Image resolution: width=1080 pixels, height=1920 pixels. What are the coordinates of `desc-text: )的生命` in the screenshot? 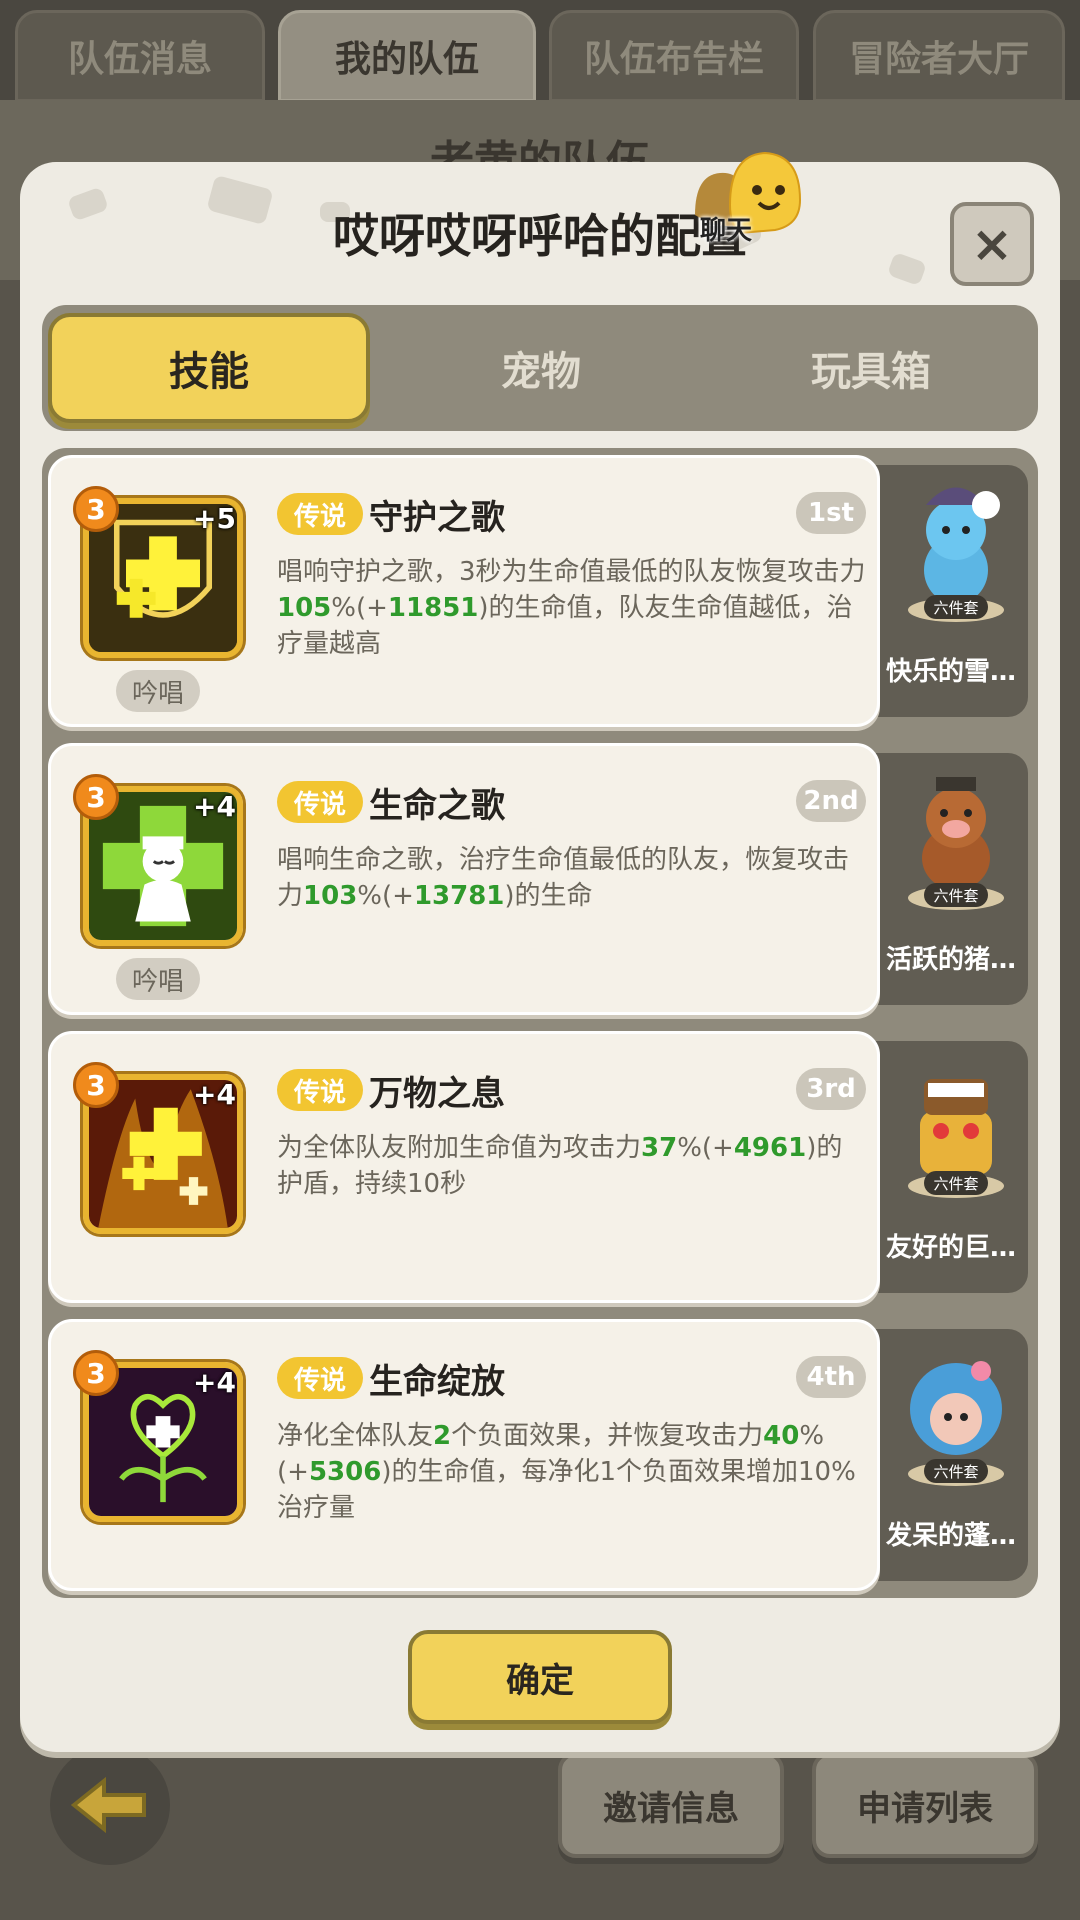 It's located at (548, 896).